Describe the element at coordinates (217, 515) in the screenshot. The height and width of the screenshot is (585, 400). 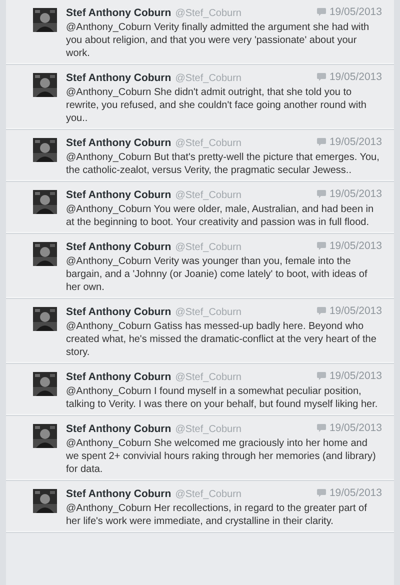
I see `tweet-text: @Anthony_Coburn Her recollections, in regard to the greater part of her life's work were immediate, and crystalline in their clarity.` at that location.